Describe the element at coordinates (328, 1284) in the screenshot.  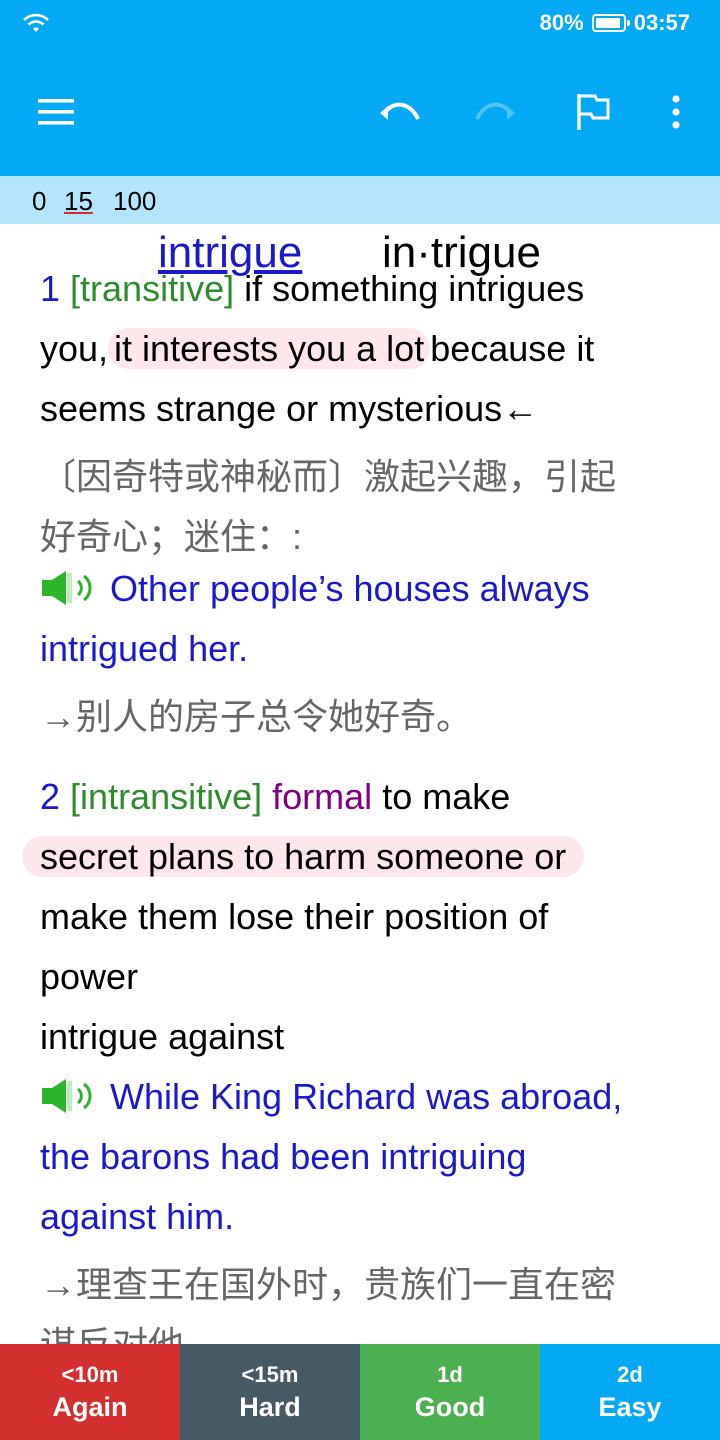
I see `sense-2-example-translation: →理查王在国外时，贵族们一直在密` at that location.